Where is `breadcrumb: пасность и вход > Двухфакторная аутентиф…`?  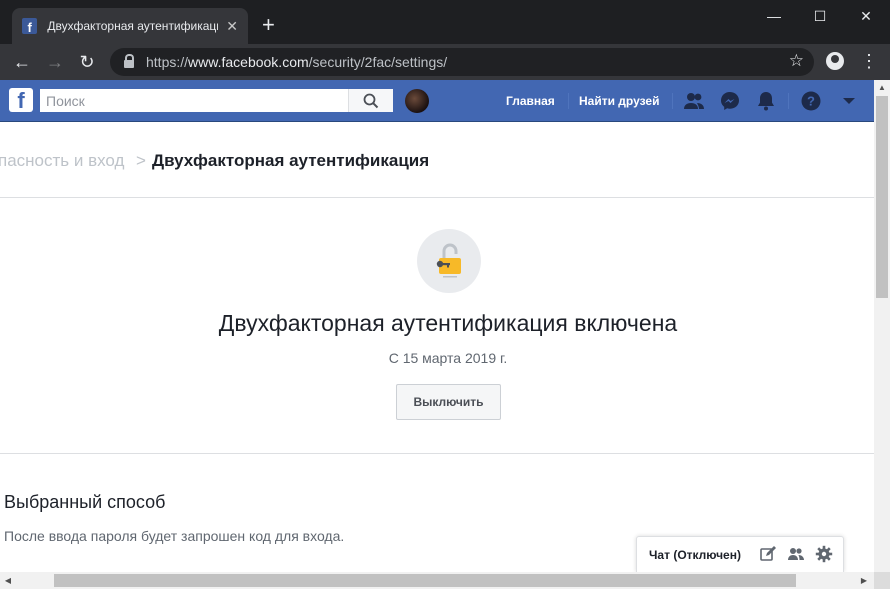
breadcrumb: пасность и вход > Двухфакторная аутентиф… is located at coordinates (437, 160).